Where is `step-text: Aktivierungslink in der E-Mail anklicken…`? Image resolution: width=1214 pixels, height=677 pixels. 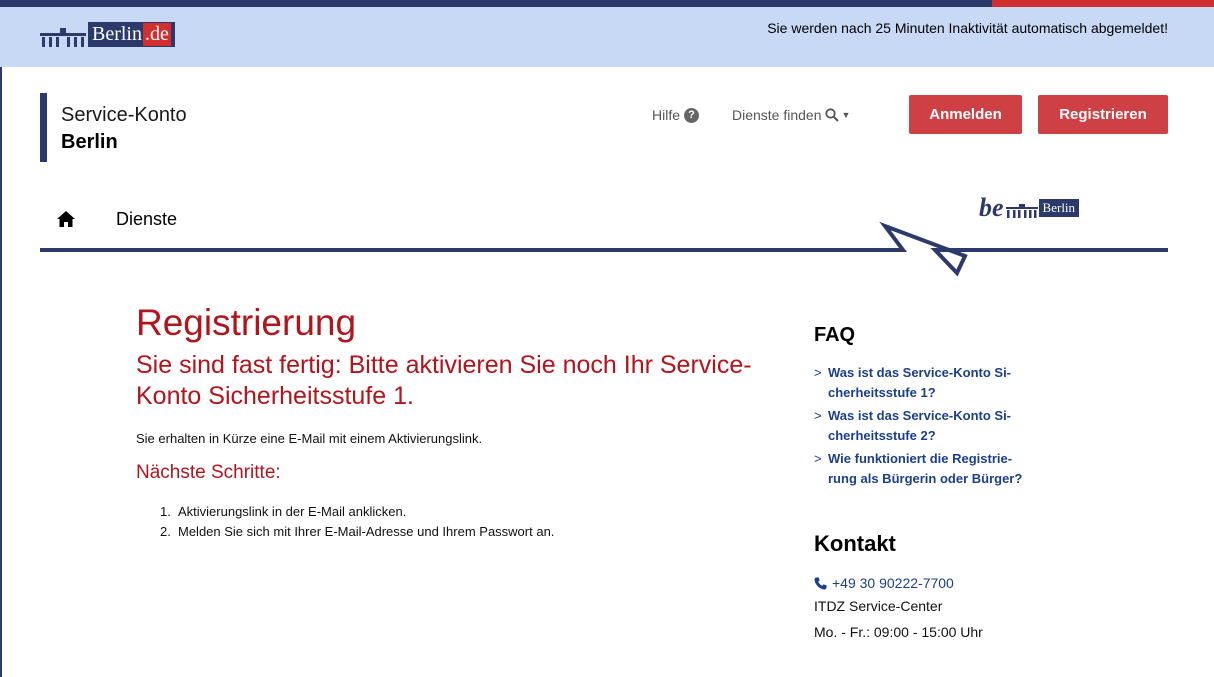 step-text: Aktivierungslink in der E-Mail anklicken… is located at coordinates (292, 511).